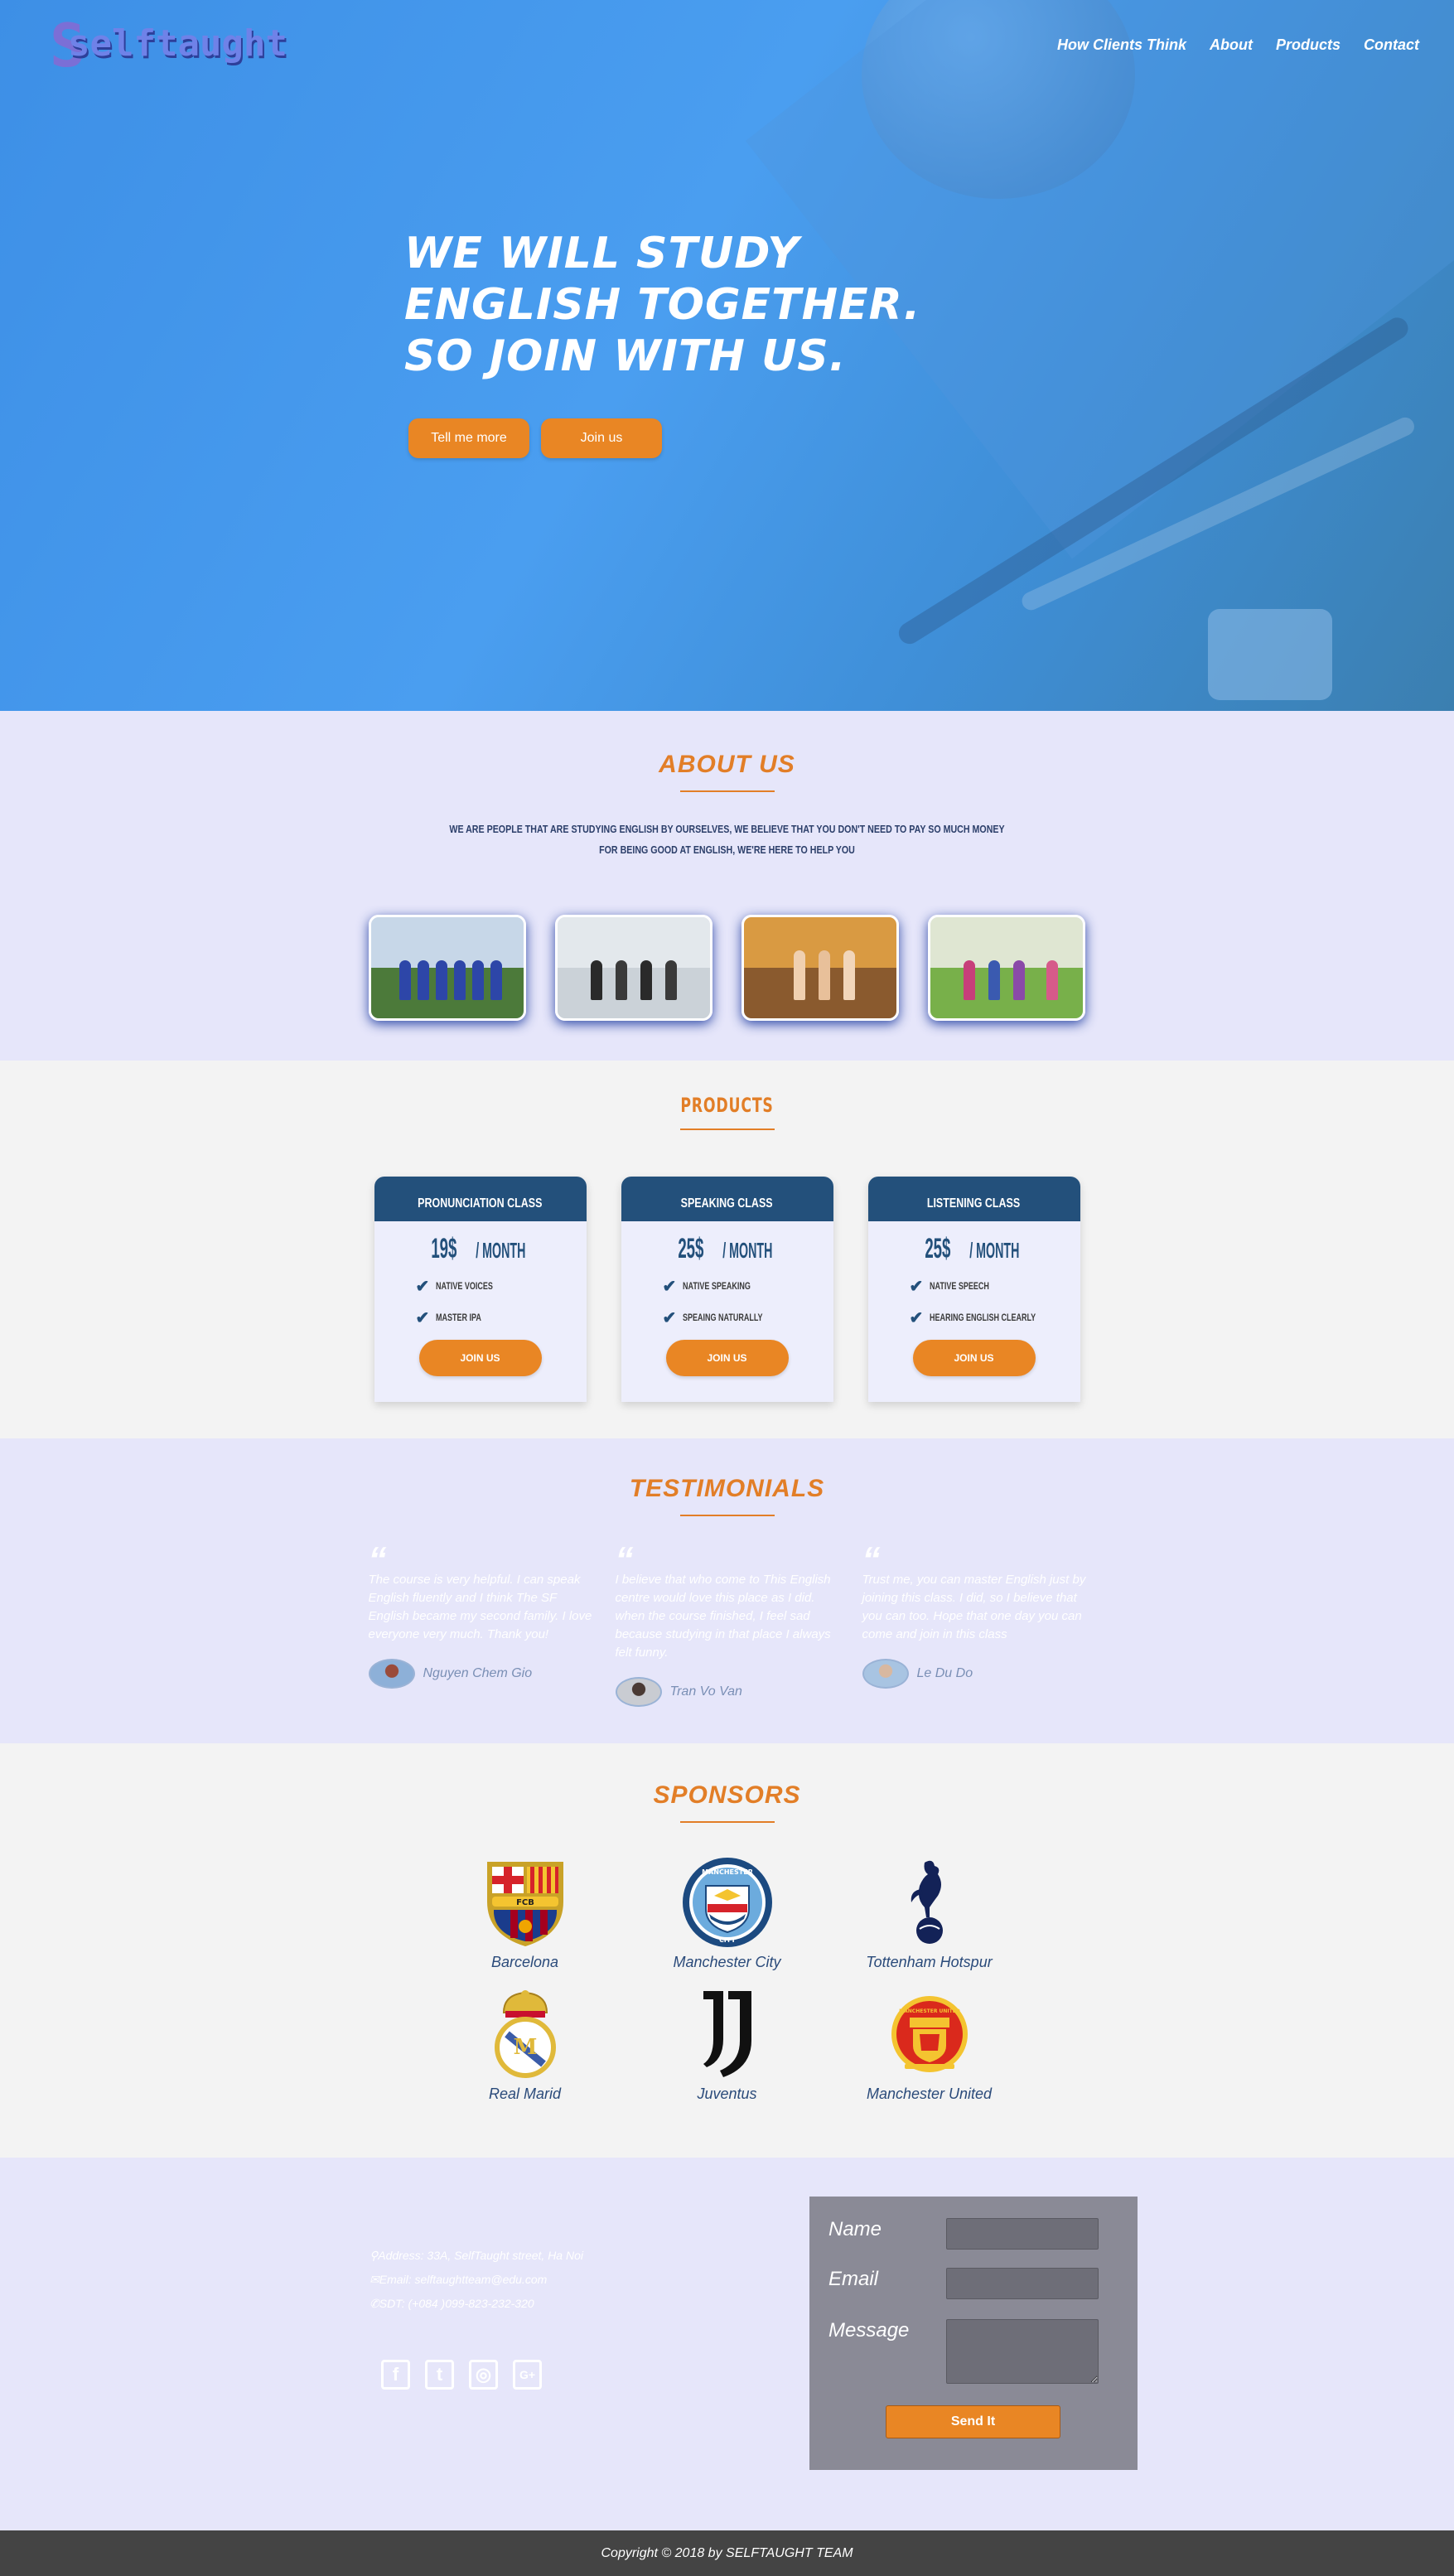 The height and width of the screenshot is (2576, 1454). What do you see at coordinates (1022, 2283) in the screenshot?
I see `email-input` at bounding box center [1022, 2283].